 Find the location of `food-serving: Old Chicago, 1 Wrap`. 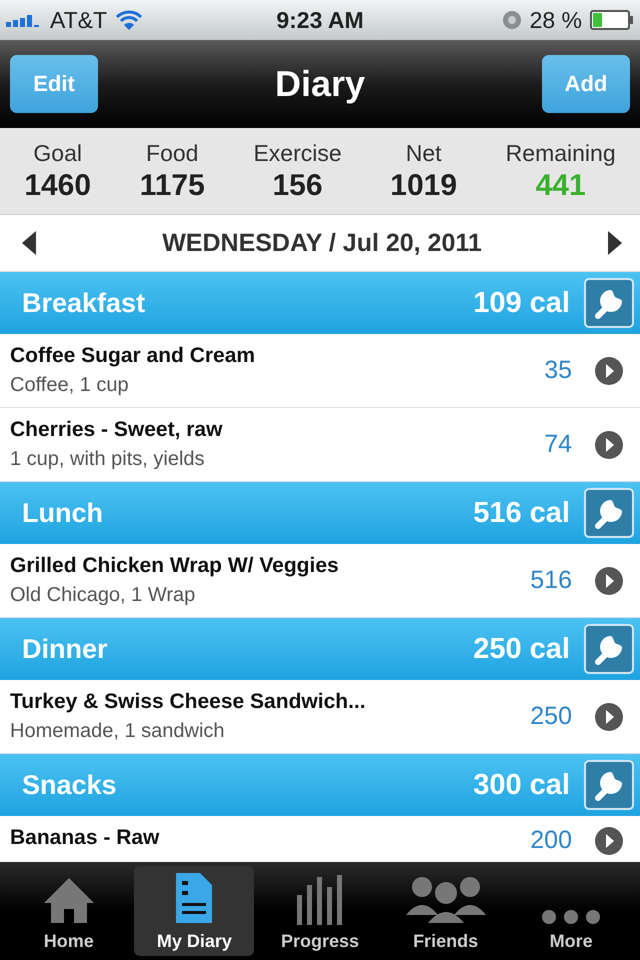

food-serving: Old Chicago, 1 Wrap is located at coordinates (103, 595).